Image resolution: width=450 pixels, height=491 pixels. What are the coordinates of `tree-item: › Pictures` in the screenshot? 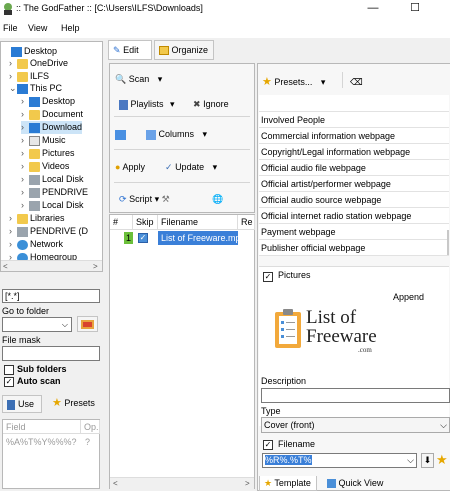 It's located at (48, 153).